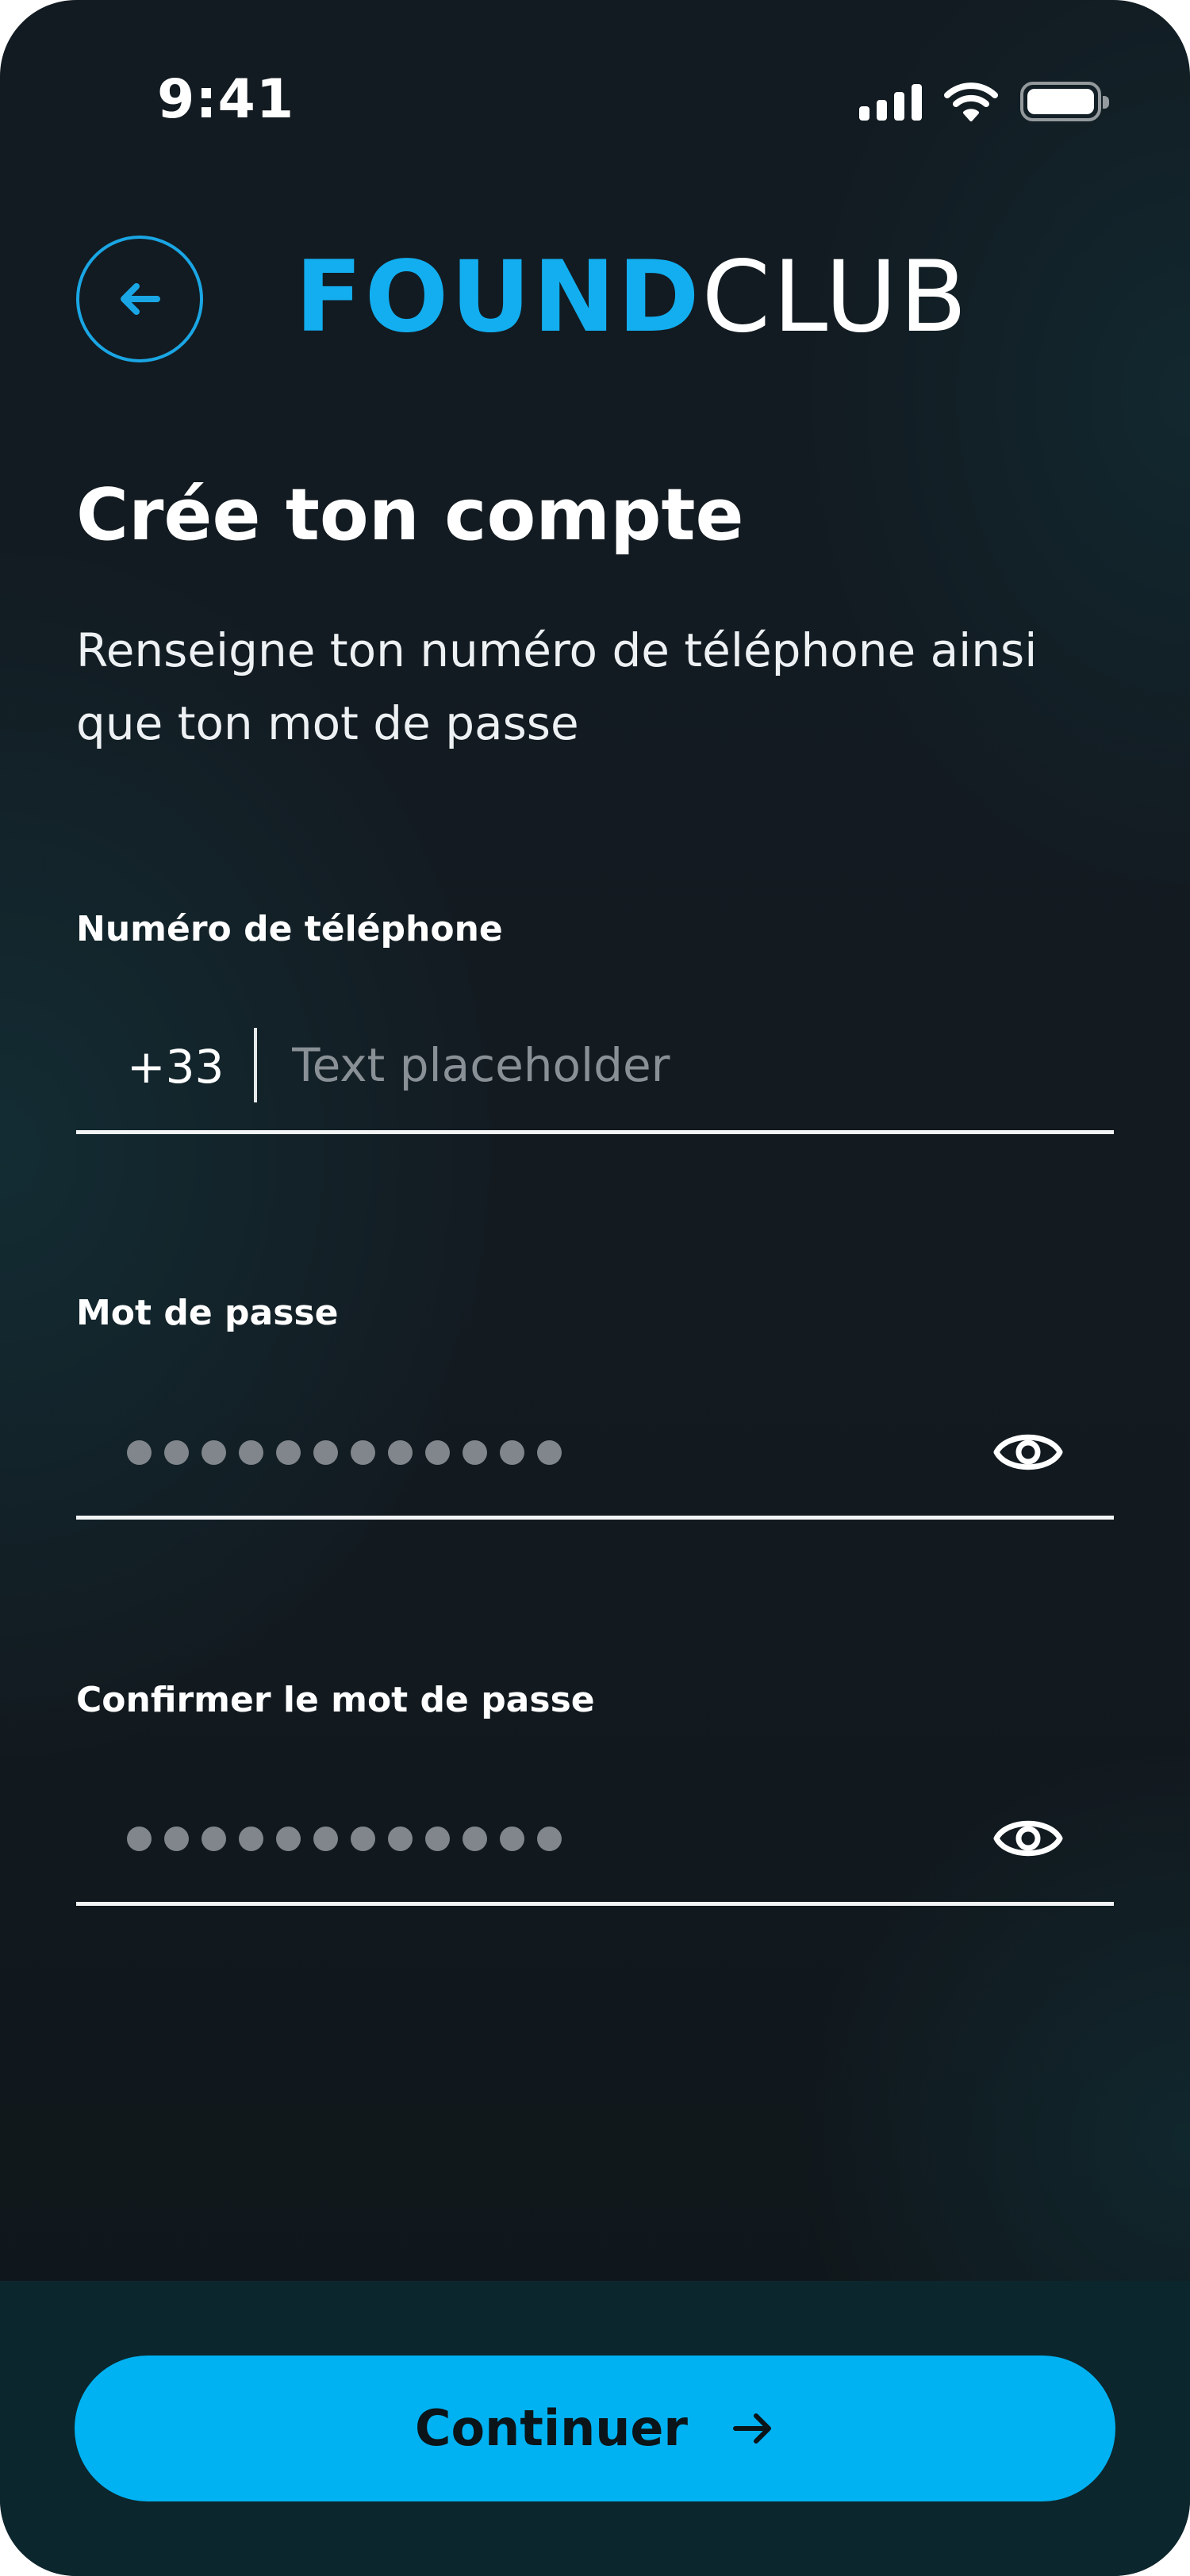  What do you see at coordinates (498, 298) in the screenshot?
I see `logo-part-found: FOUND` at bounding box center [498, 298].